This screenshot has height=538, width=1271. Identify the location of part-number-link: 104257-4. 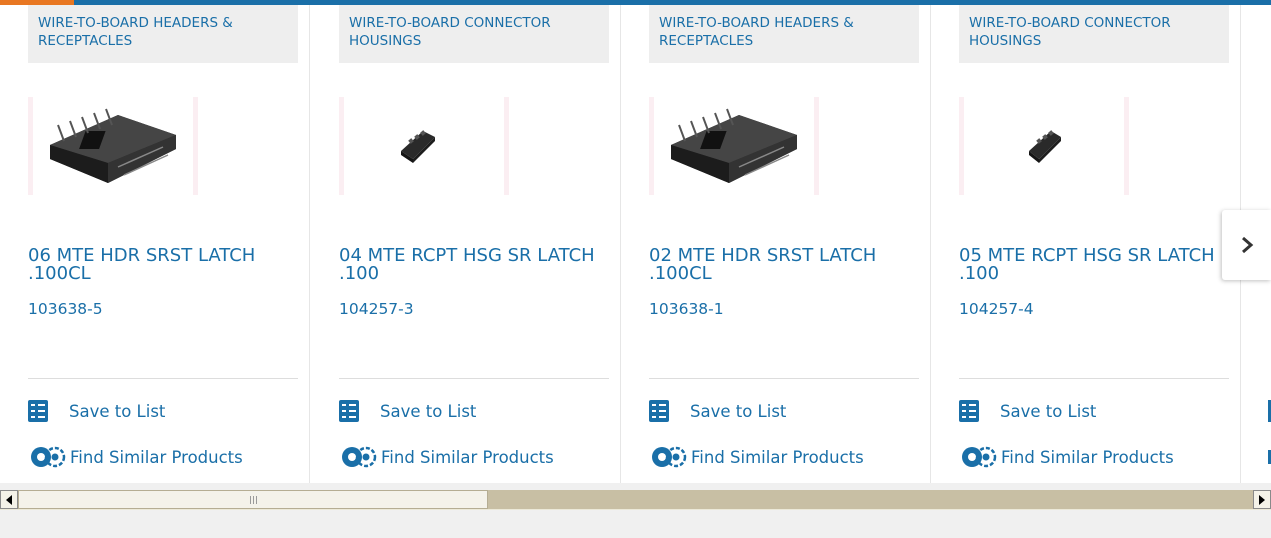
(996, 309).